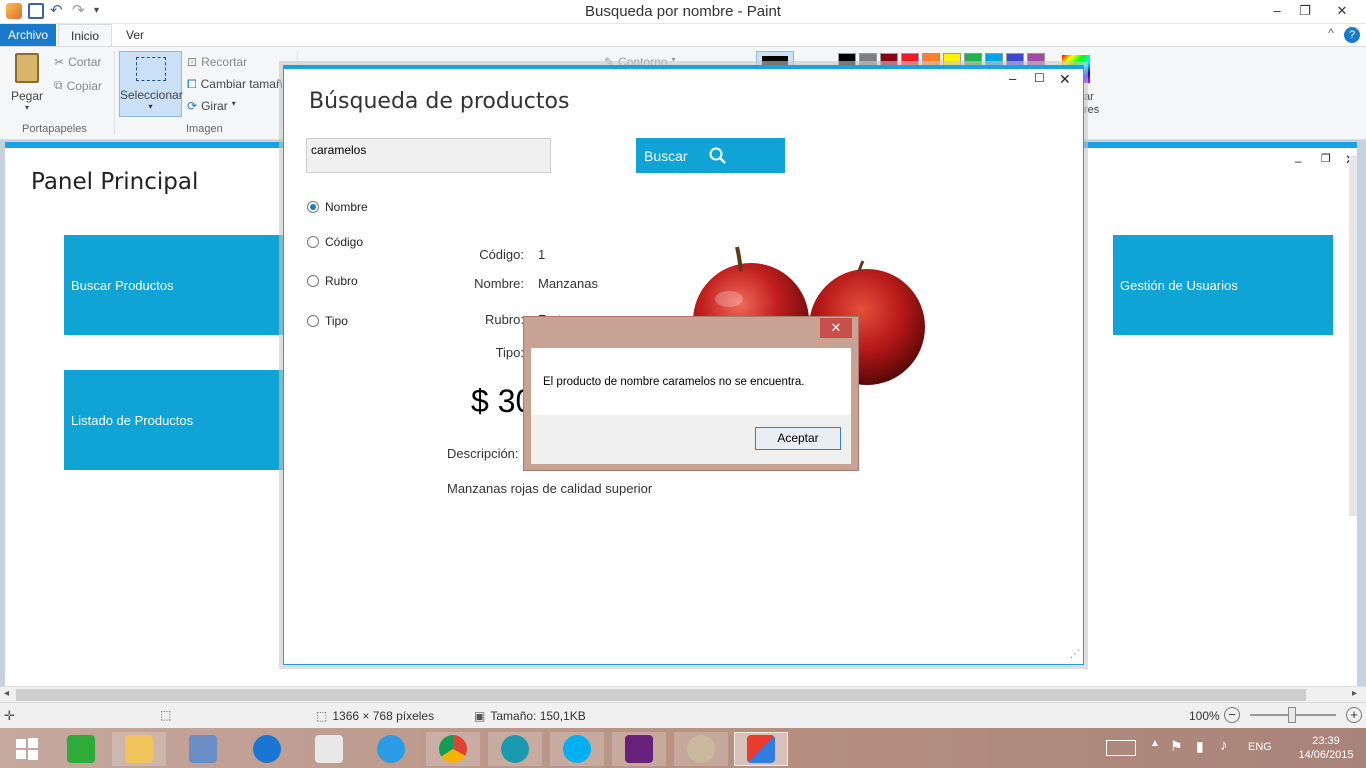 The image size is (1366, 768). What do you see at coordinates (344, 242) in the screenshot?
I see `radio-codigo-label: Código` at bounding box center [344, 242].